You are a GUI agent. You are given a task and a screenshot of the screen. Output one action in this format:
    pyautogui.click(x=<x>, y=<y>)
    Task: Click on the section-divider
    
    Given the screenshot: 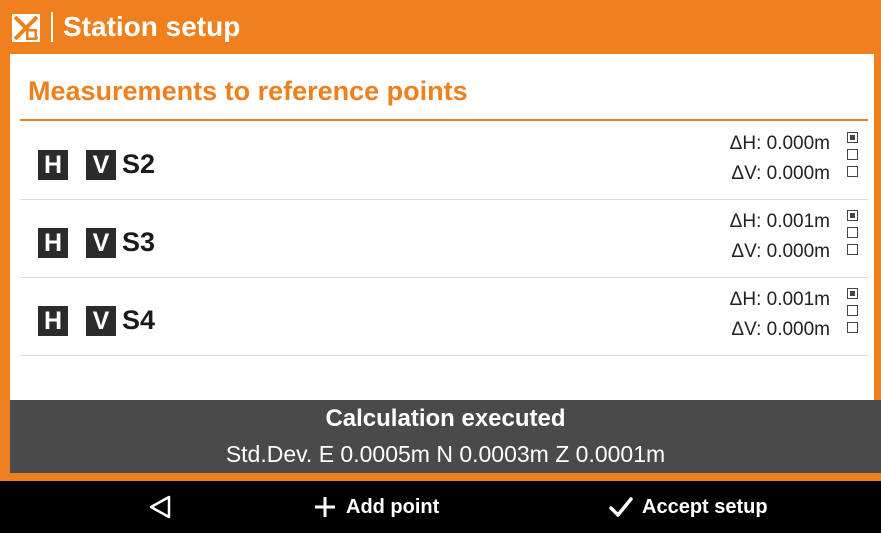 What is the action you would take?
    pyautogui.click(x=444, y=120)
    